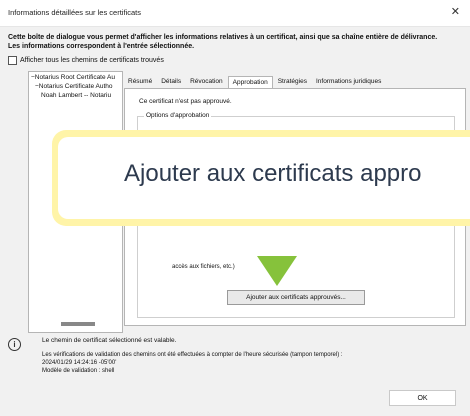 The height and width of the screenshot is (416, 470). Describe the element at coordinates (171, 82) in the screenshot. I see `tab-details: Détails` at that location.